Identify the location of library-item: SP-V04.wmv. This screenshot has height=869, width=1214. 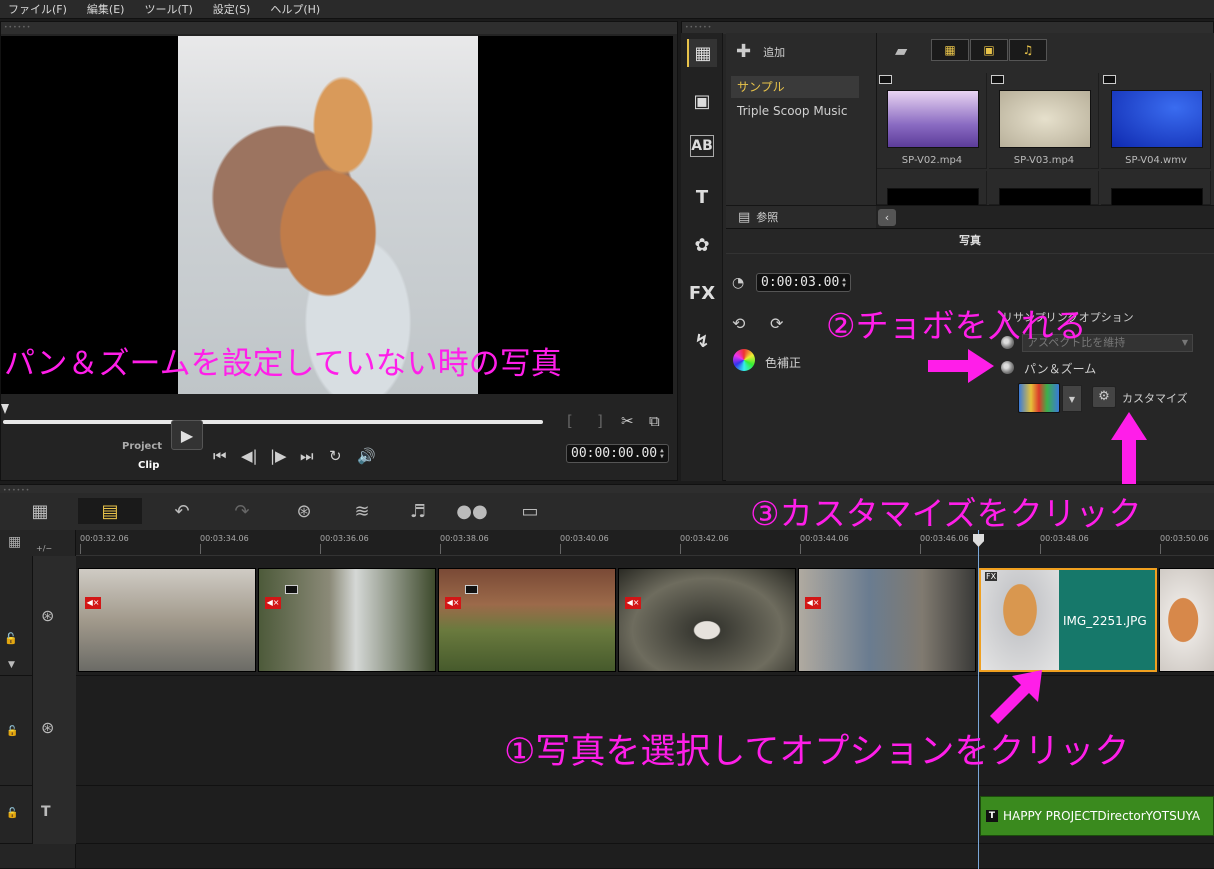
(1156, 121).